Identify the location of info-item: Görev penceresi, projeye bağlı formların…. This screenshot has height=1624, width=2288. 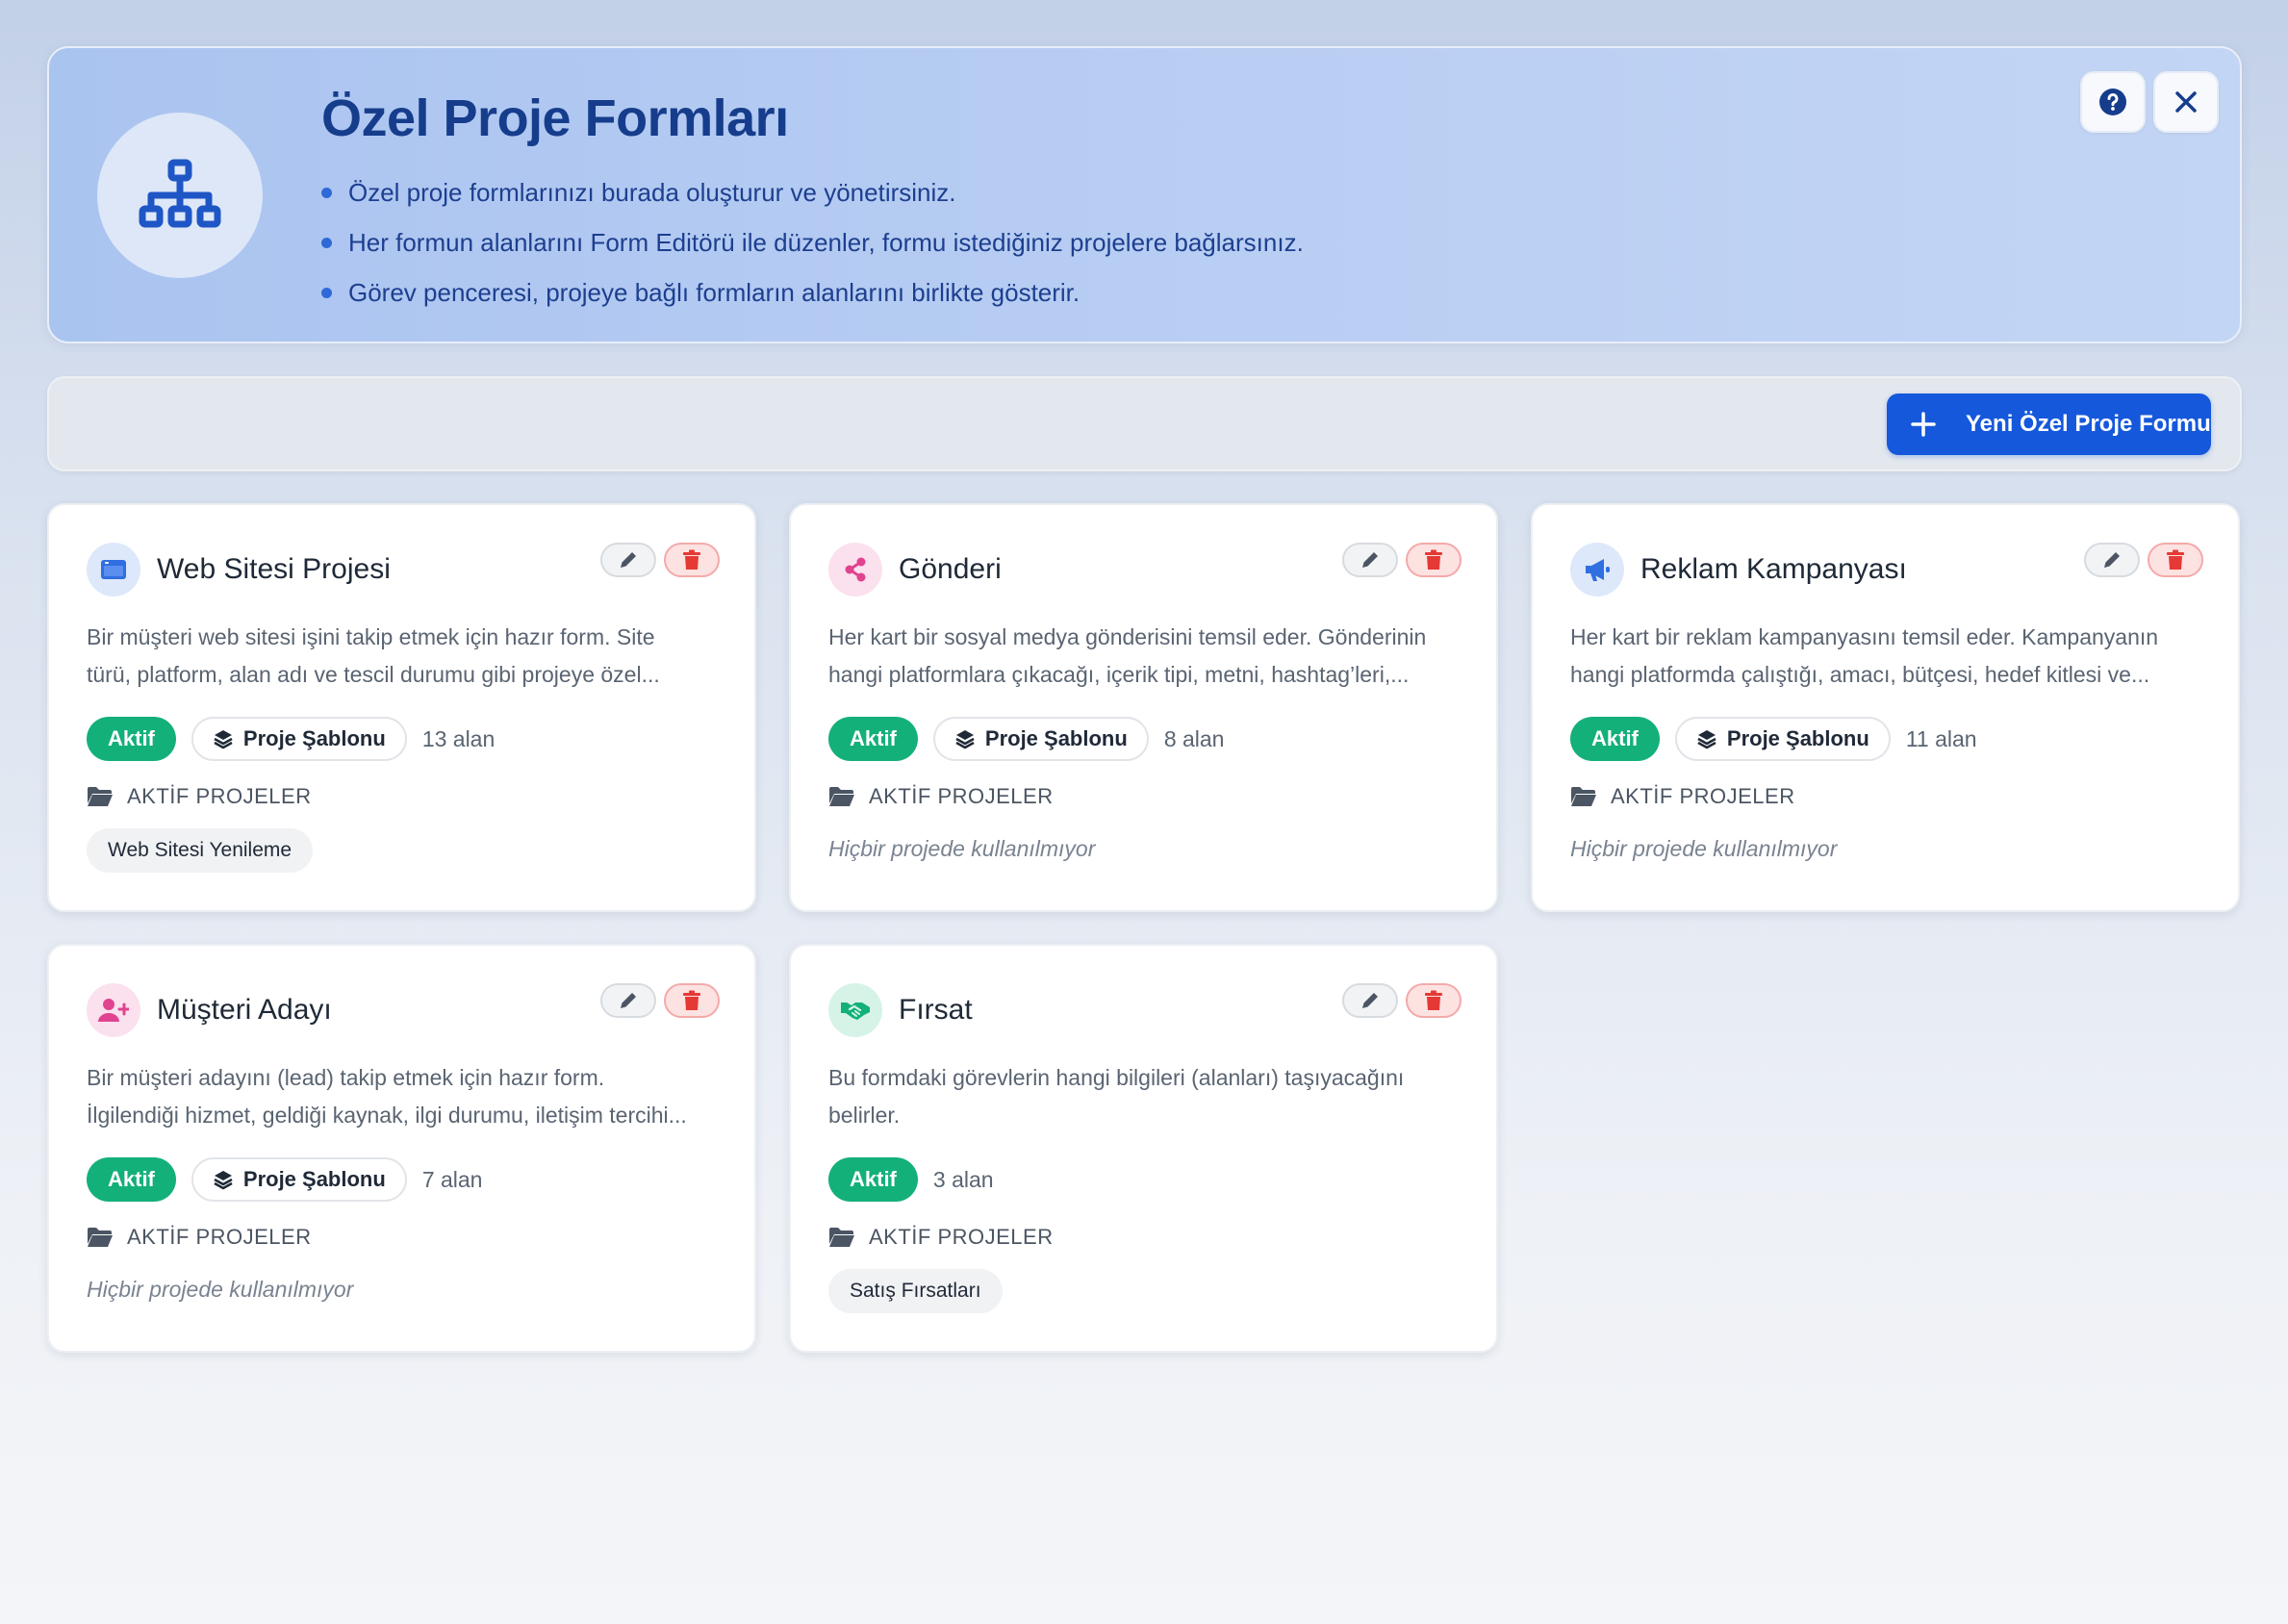
(812, 292).